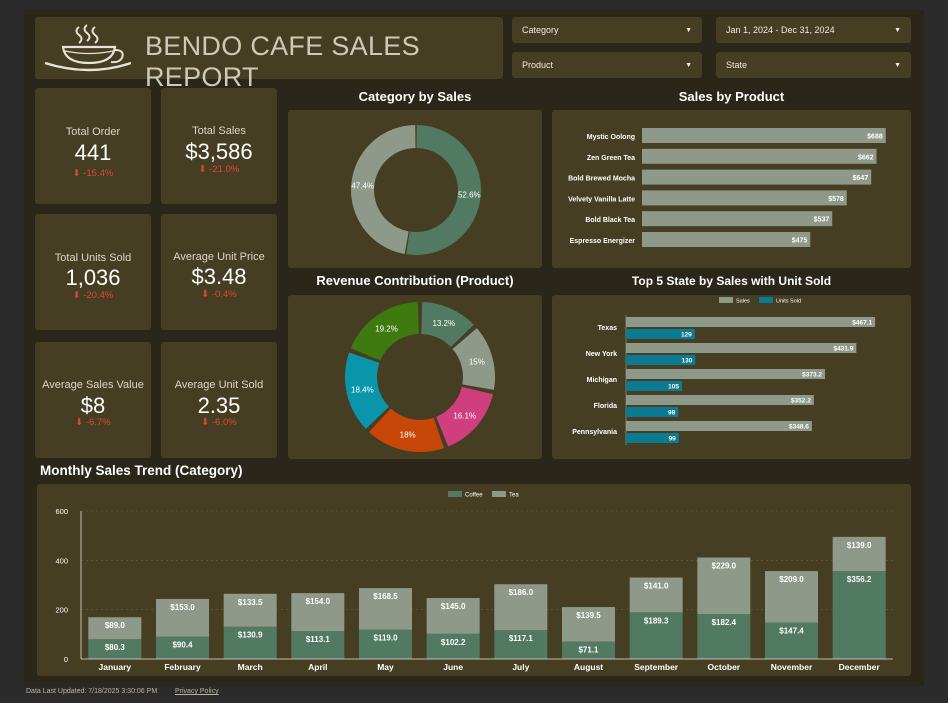 Image resolution: width=948 pixels, height=703 pixels. What do you see at coordinates (415, 280) in the screenshot?
I see `revenue-contribution-title: Revenue Contribution (Product)` at bounding box center [415, 280].